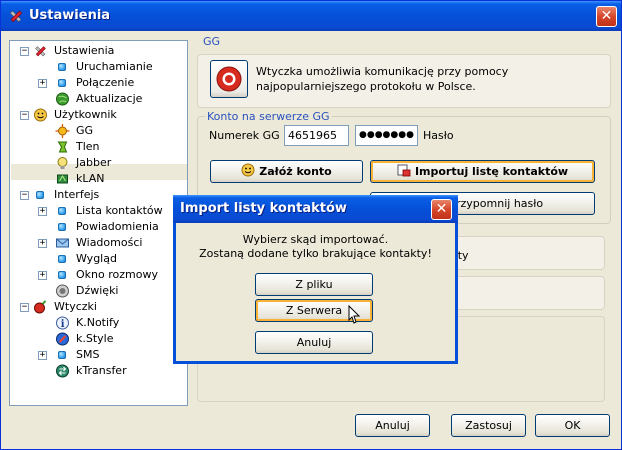 This screenshot has width=622, height=450. What do you see at coordinates (314, 342) in the screenshot?
I see `dialog-cancel-button: Anuluj` at bounding box center [314, 342].